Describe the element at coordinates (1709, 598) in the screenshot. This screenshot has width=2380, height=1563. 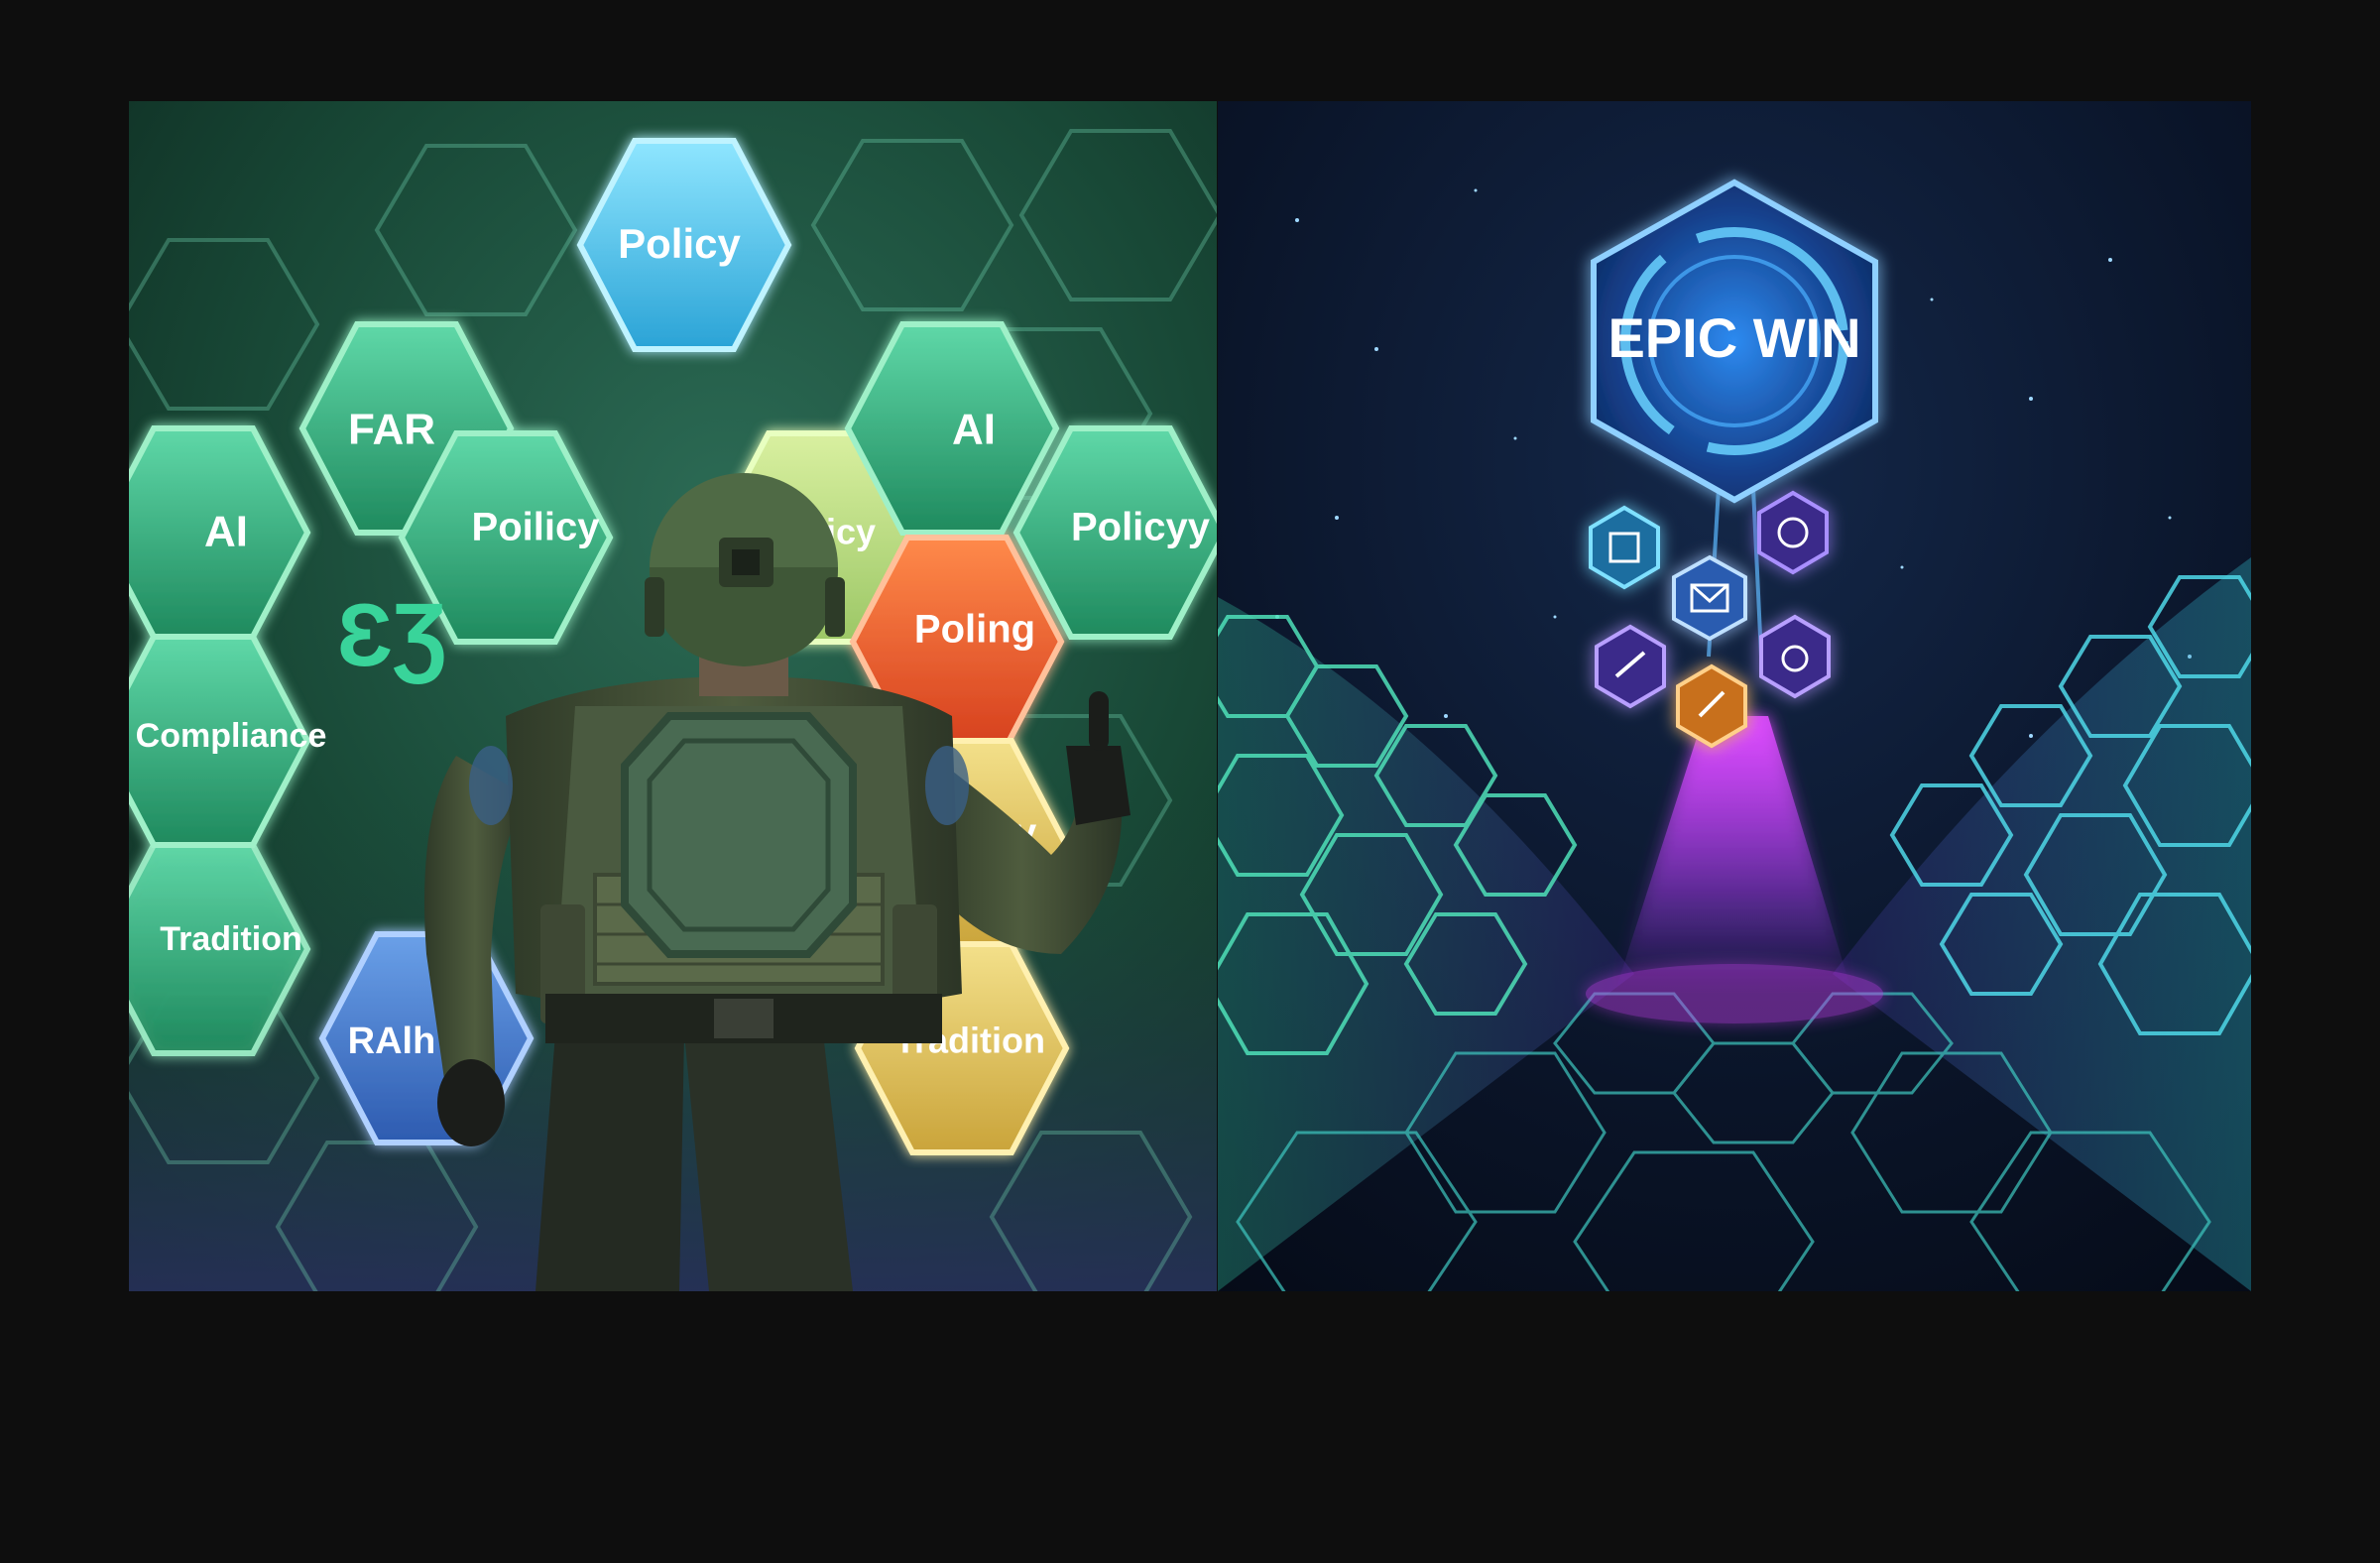
I see `envelope-icon` at that location.